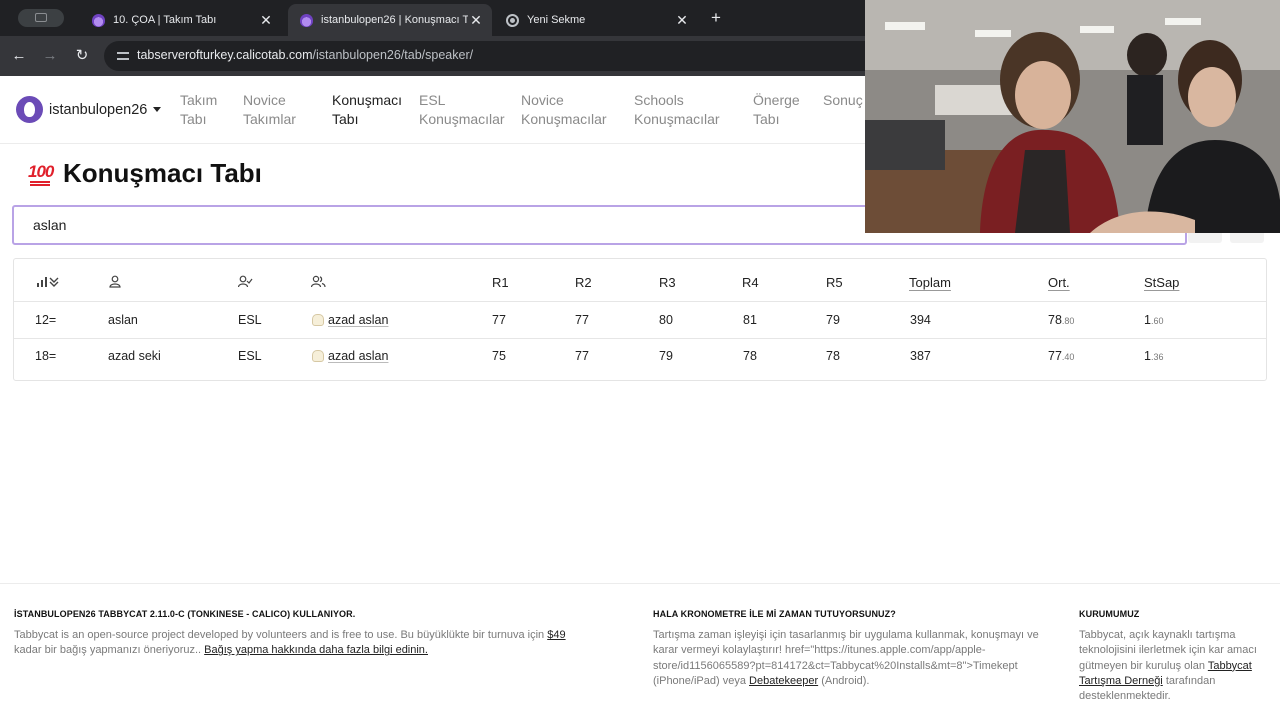  Describe the element at coordinates (123, 56) in the screenshot. I see `site-settings-icon` at that location.